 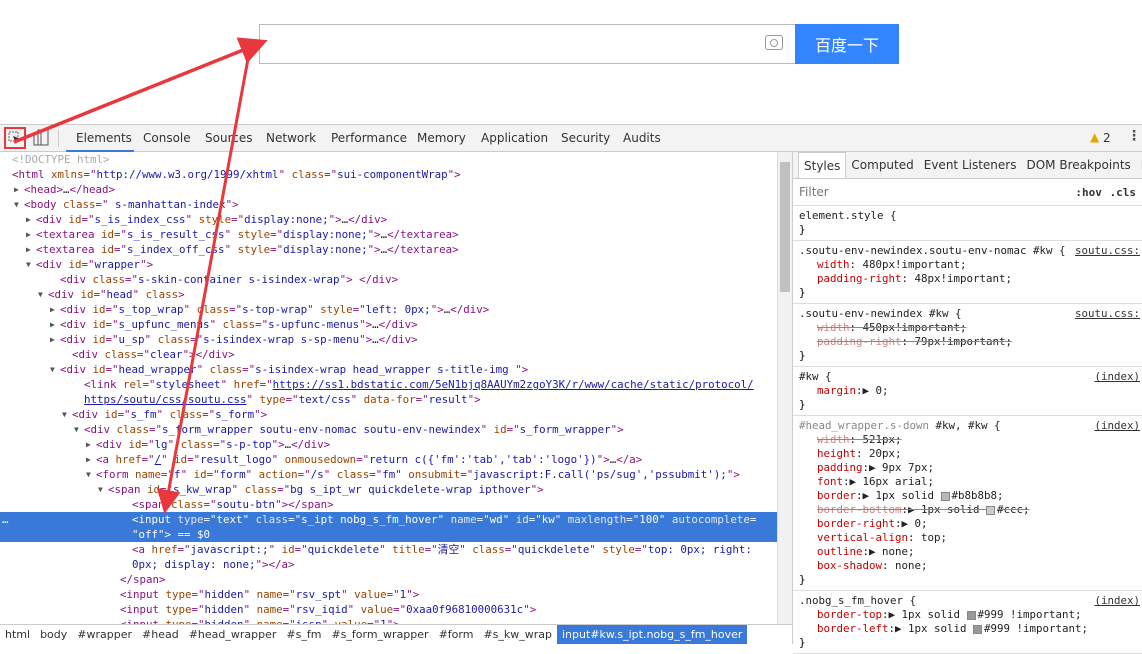 What do you see at coordinates (104, 138) in the screenshot?
I see `tab-elements: Elements` at bounding box center [104, 138].